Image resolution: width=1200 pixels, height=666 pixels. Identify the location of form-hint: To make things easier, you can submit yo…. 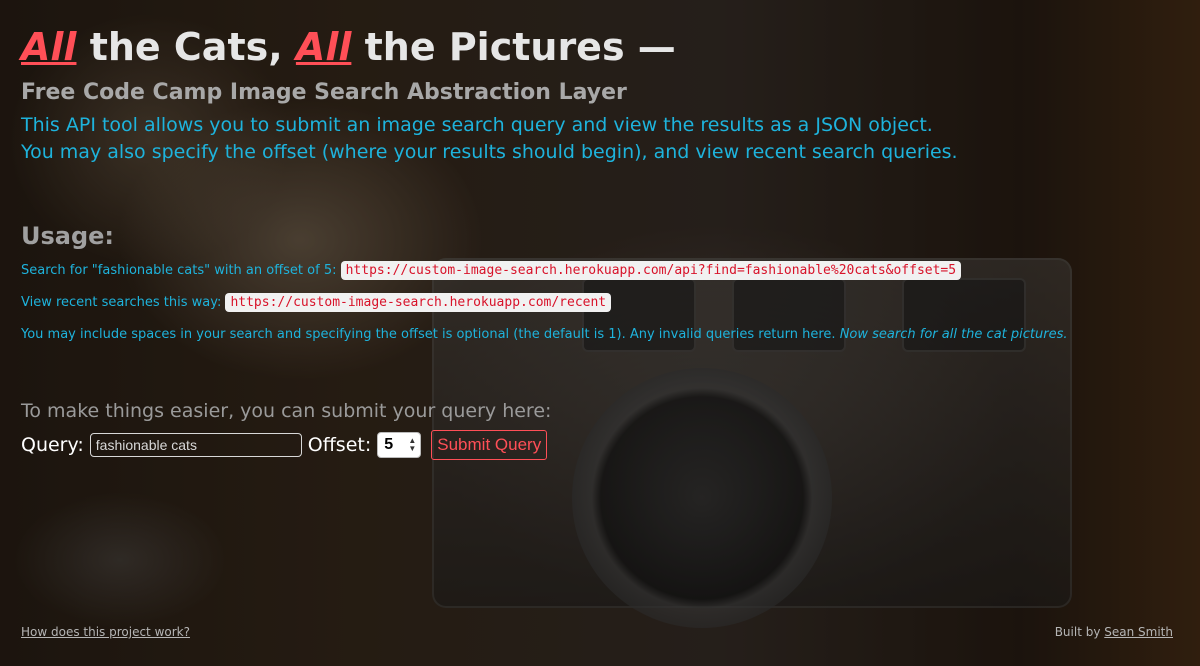
(286, 411).